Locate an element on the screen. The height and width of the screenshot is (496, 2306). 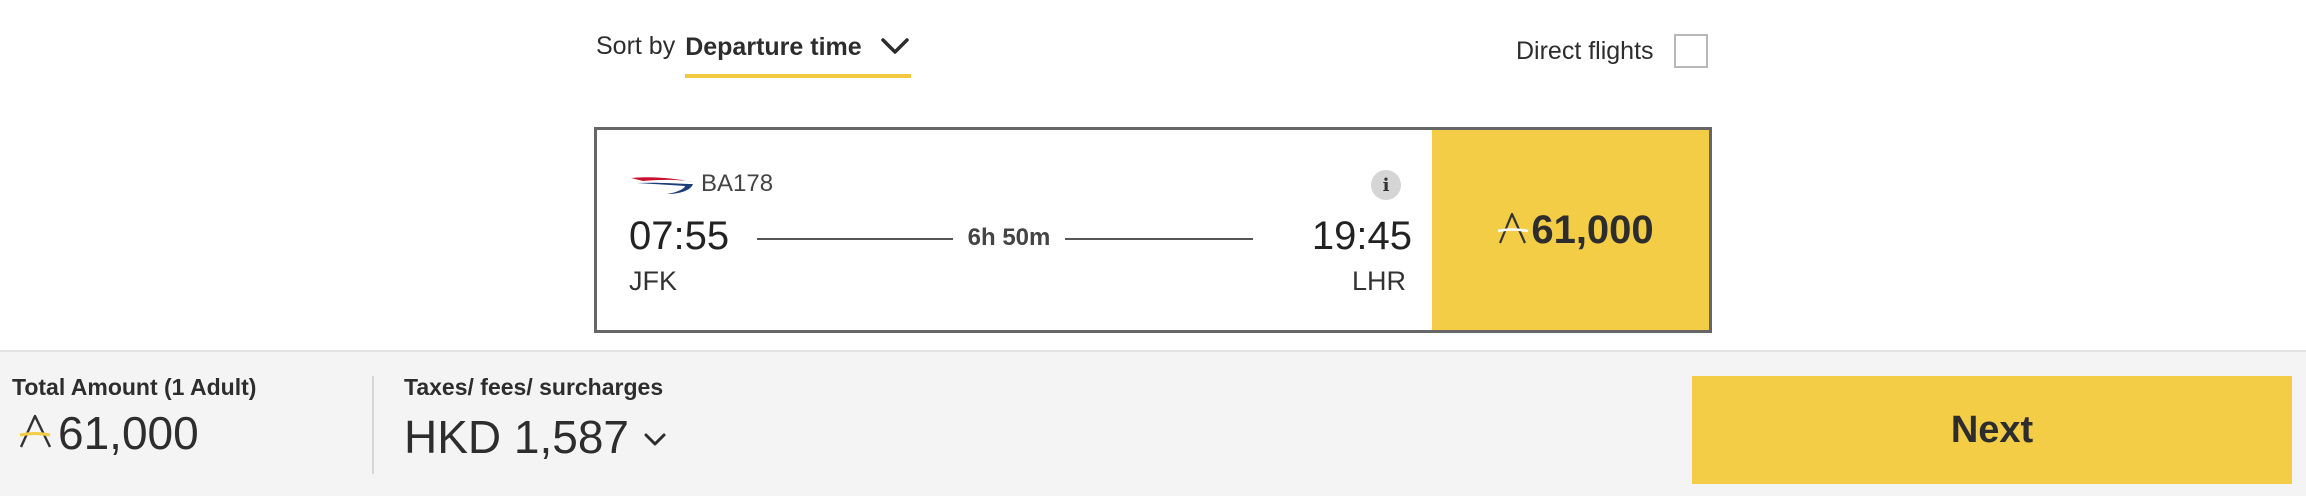
flight-details: BA178 i 07:55 JFK 6h 50m 19:45 LHR is located at coordinates (1014, 230).